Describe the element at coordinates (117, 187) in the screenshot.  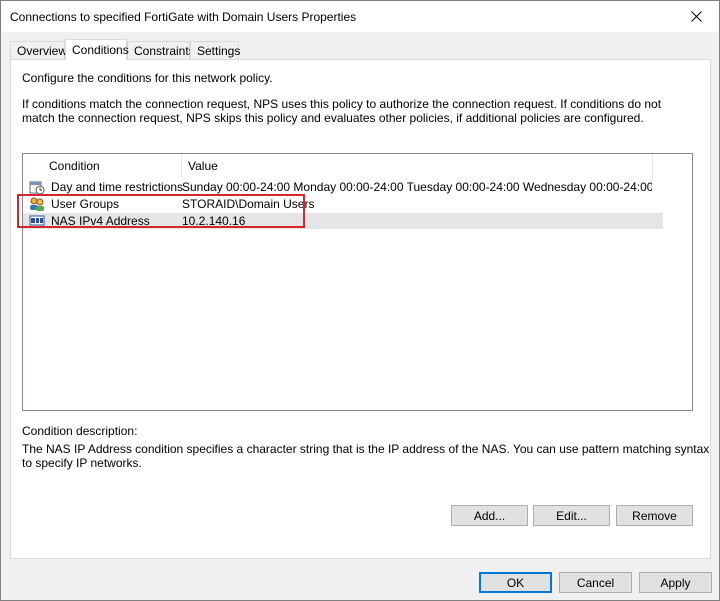
I see `condition-name: Day and time restrictions` at that location.